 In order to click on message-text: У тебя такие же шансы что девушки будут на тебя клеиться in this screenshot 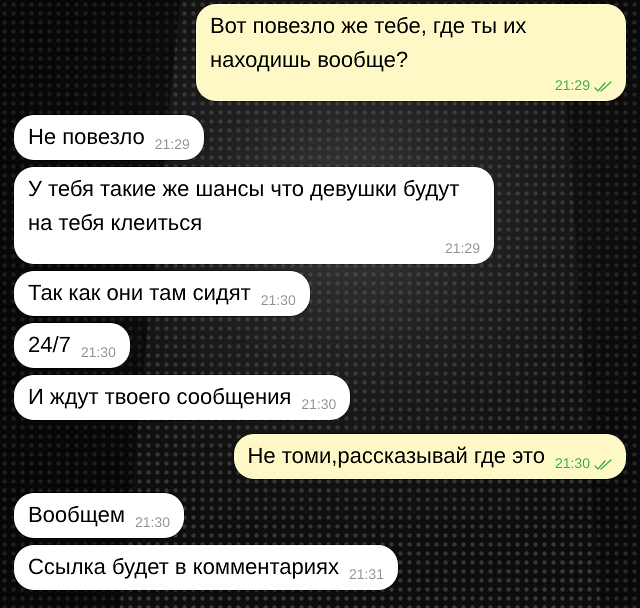, I will do `click(244, 206)`.